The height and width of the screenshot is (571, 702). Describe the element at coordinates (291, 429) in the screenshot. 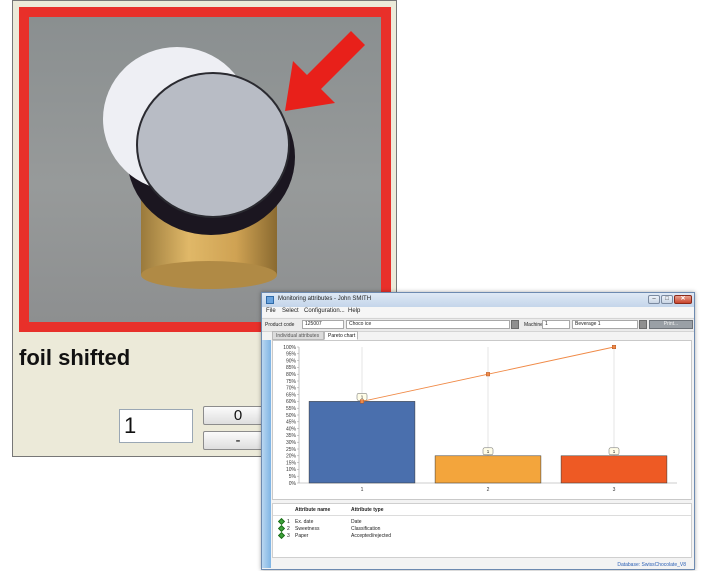

I see `y-tick-label: 40%` at that location.